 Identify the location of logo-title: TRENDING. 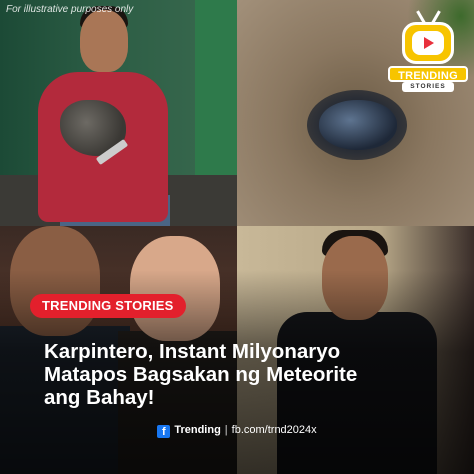
(428, 74).